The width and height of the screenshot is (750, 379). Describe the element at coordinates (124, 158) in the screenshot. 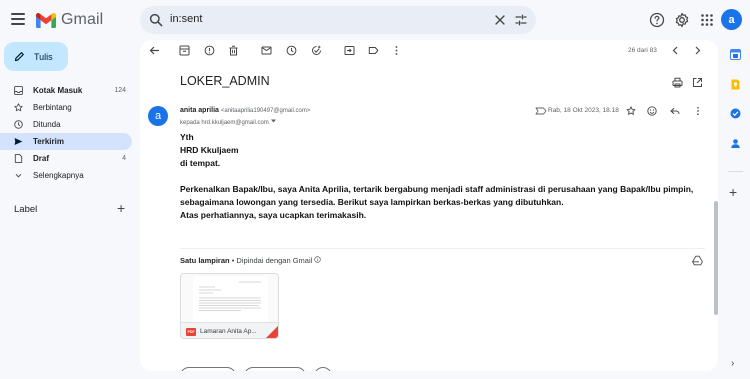

I see `drafts-count: 4` at that location.